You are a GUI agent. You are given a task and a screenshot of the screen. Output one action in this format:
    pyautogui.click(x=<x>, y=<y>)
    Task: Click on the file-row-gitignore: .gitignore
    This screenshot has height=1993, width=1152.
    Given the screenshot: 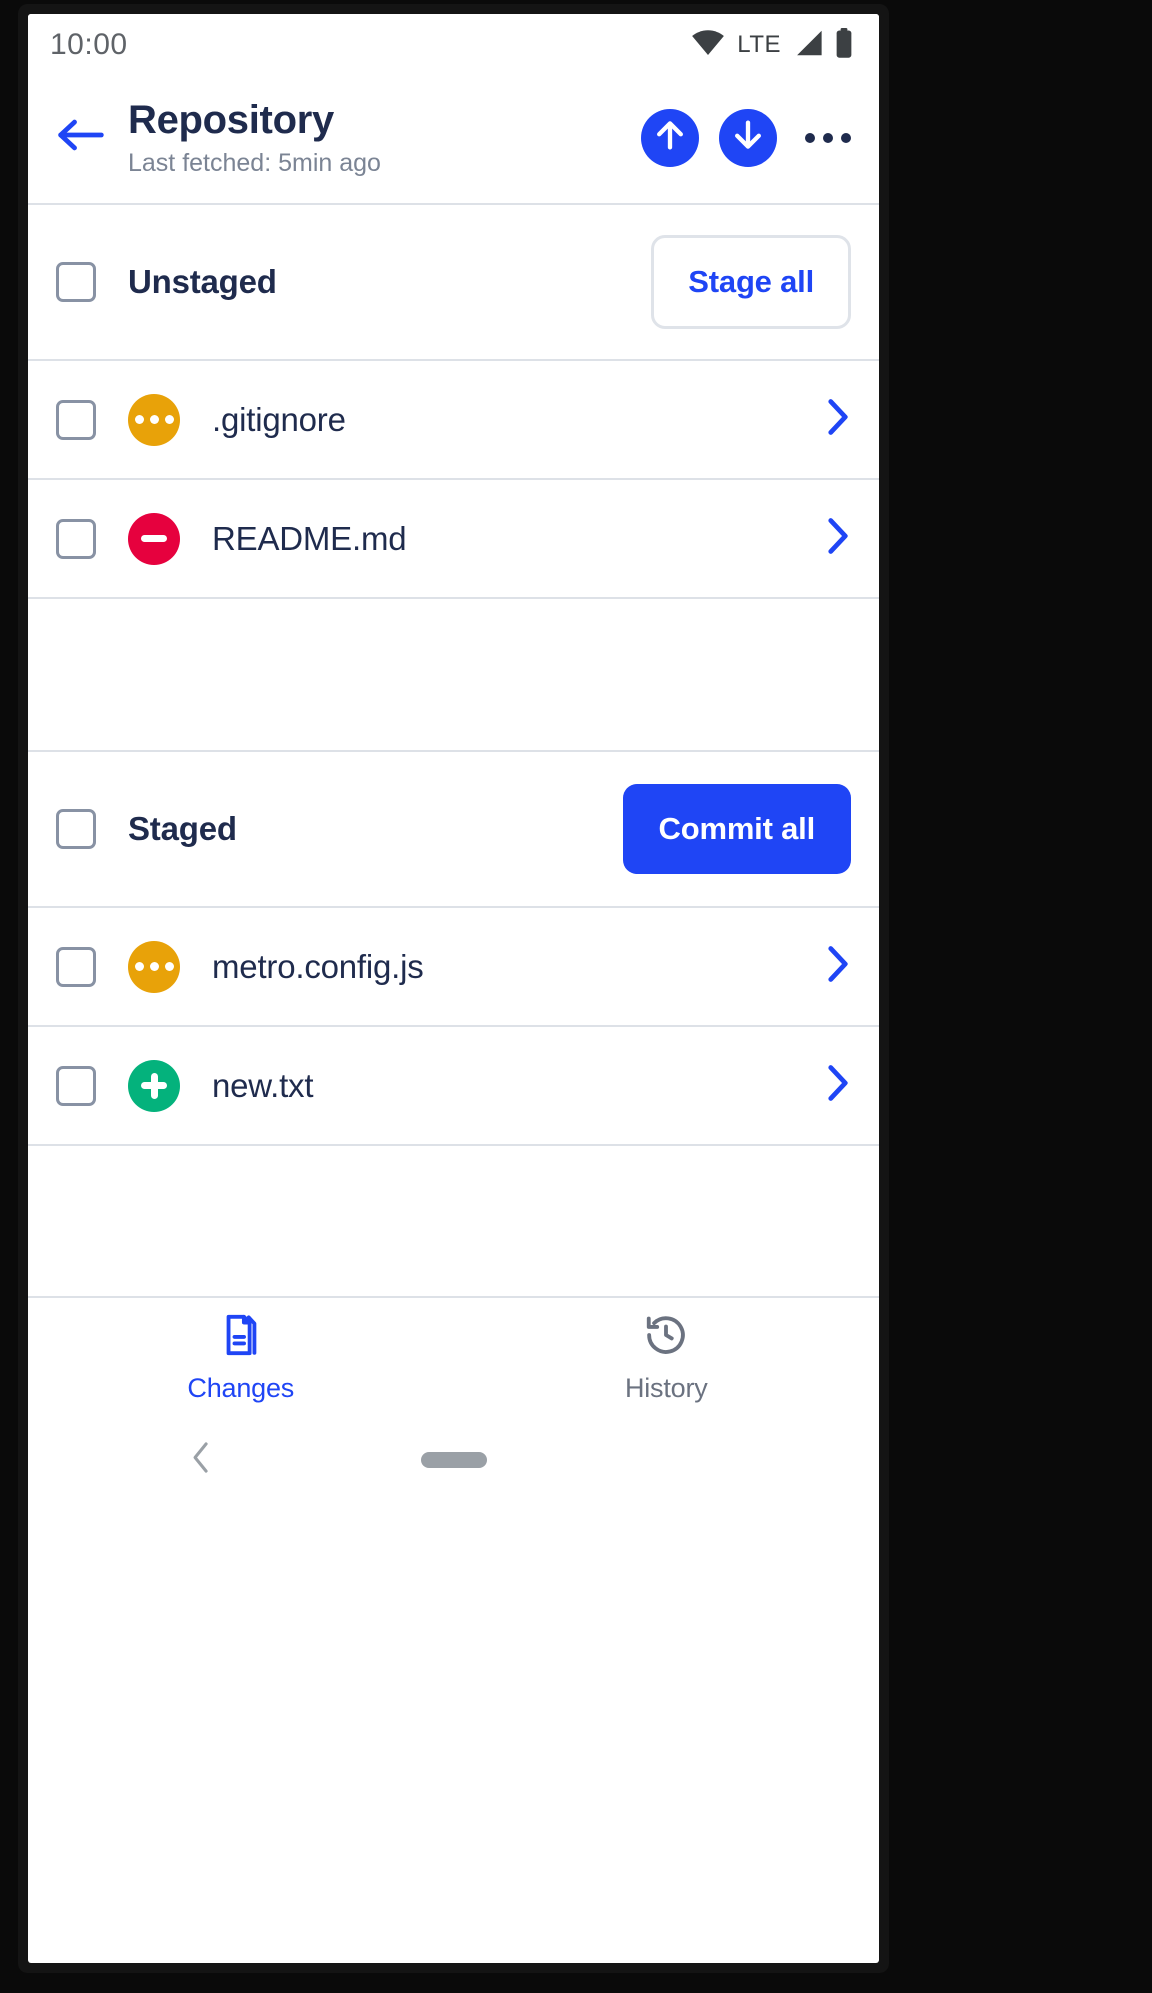 What is the action you would take?
    pyautogui.click(x=453, y=421)
    